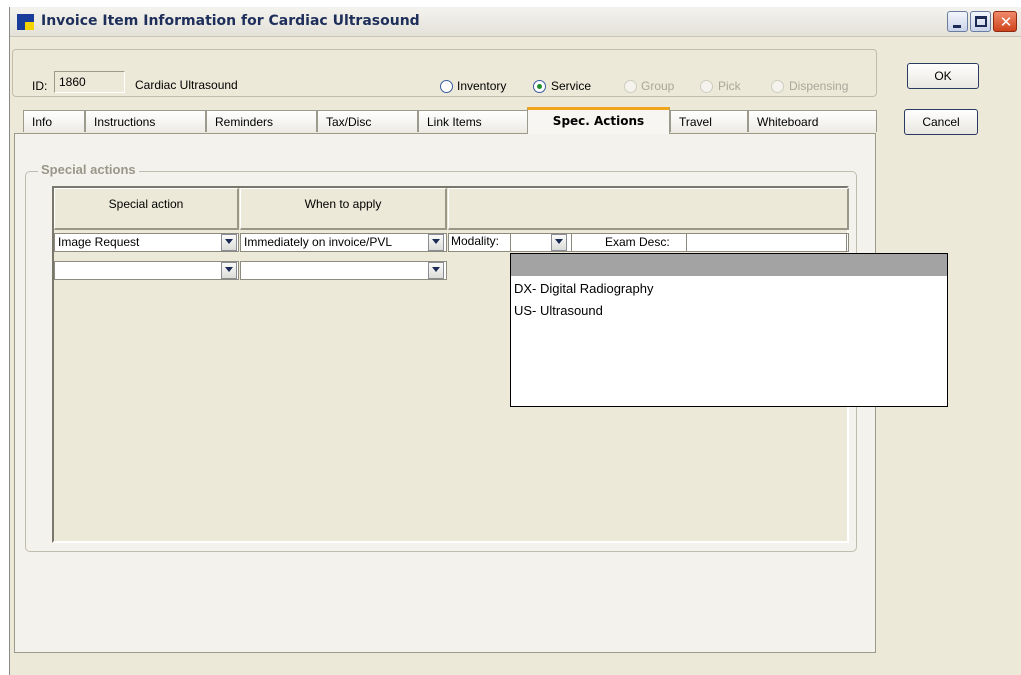 The width and height of the screenshot is (1021, 675). What do you see at coordinates (709, 121) in the screenshot?
I see `tab-travel: Travel` at bounding box center [709, 121].